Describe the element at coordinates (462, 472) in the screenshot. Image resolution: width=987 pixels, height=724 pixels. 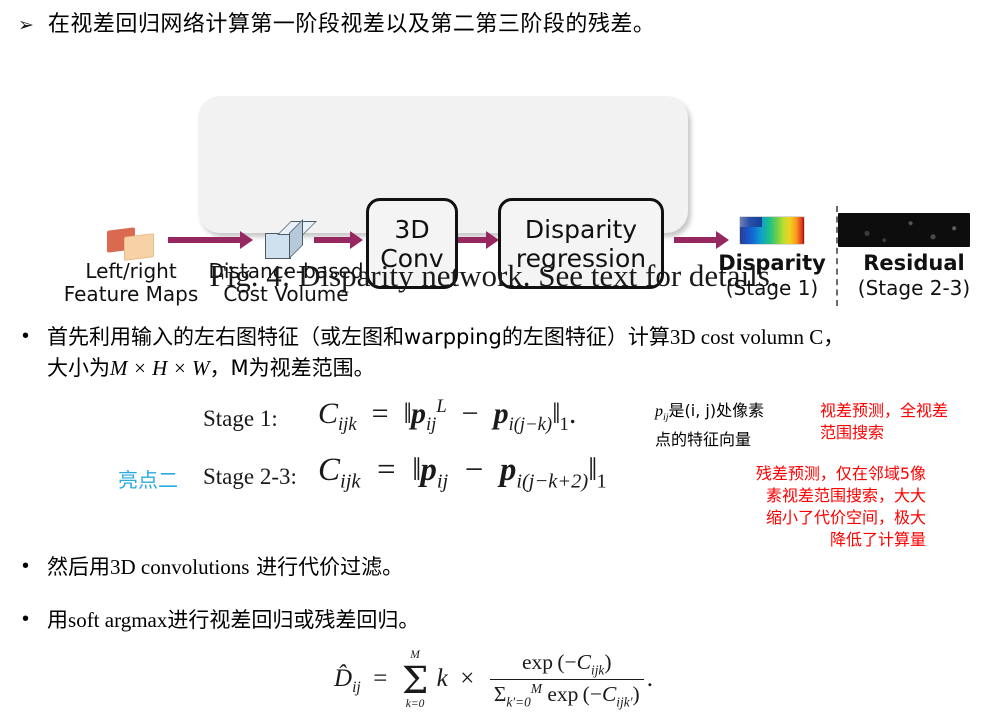
I see `stage-2-3-equation: Cijk = ‖pij − pi(j−k+2)‖1` at that location.